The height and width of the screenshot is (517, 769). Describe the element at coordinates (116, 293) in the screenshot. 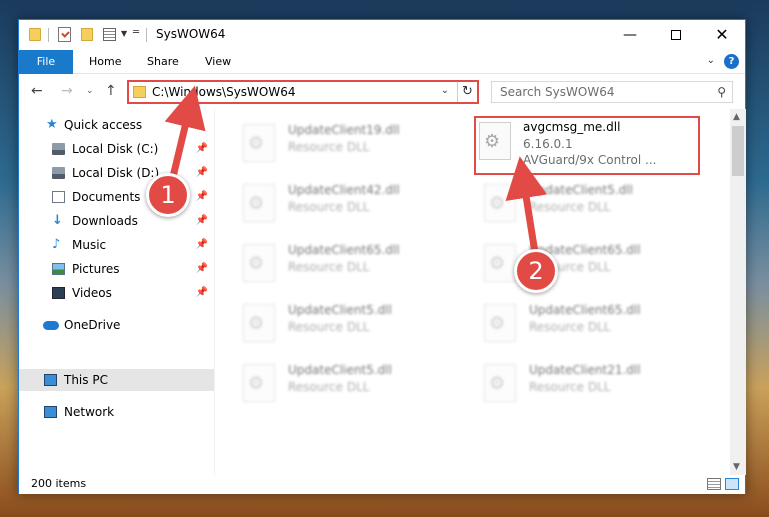

I see `sidebar-item-videos: Videos 📌` at that location.